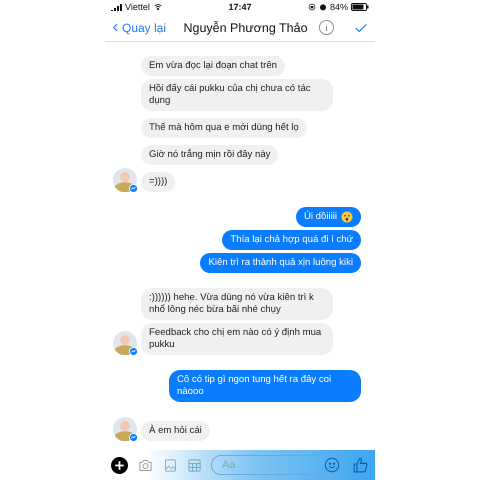 This screenshot has height=480, width=480. What do you see at coordinates (213, 66) in the screenshot?
I see `message-bubble: Em vừa đọc lại đoạn chat trên` at bounding box center [213, 66].